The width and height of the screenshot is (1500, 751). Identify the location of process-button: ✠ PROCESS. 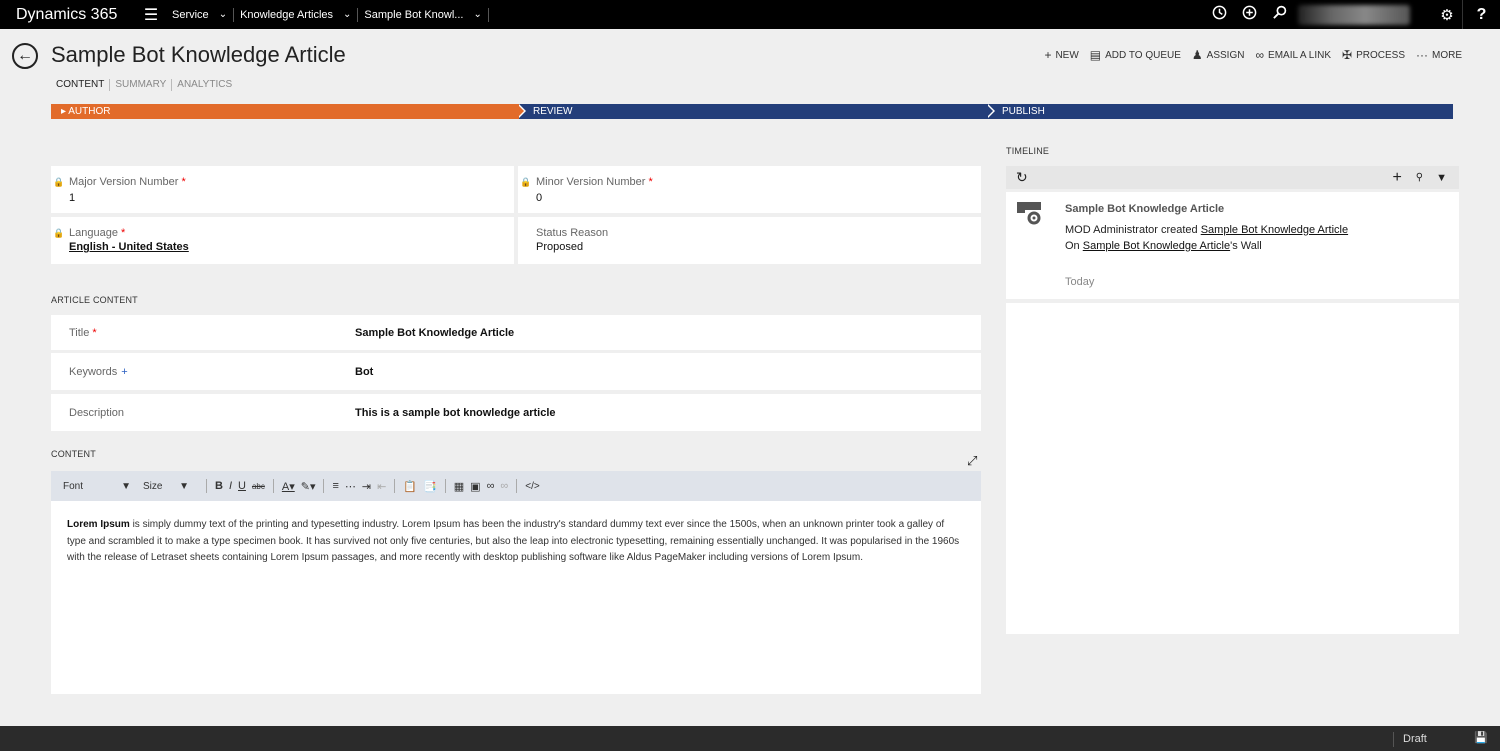
(1373, 55).